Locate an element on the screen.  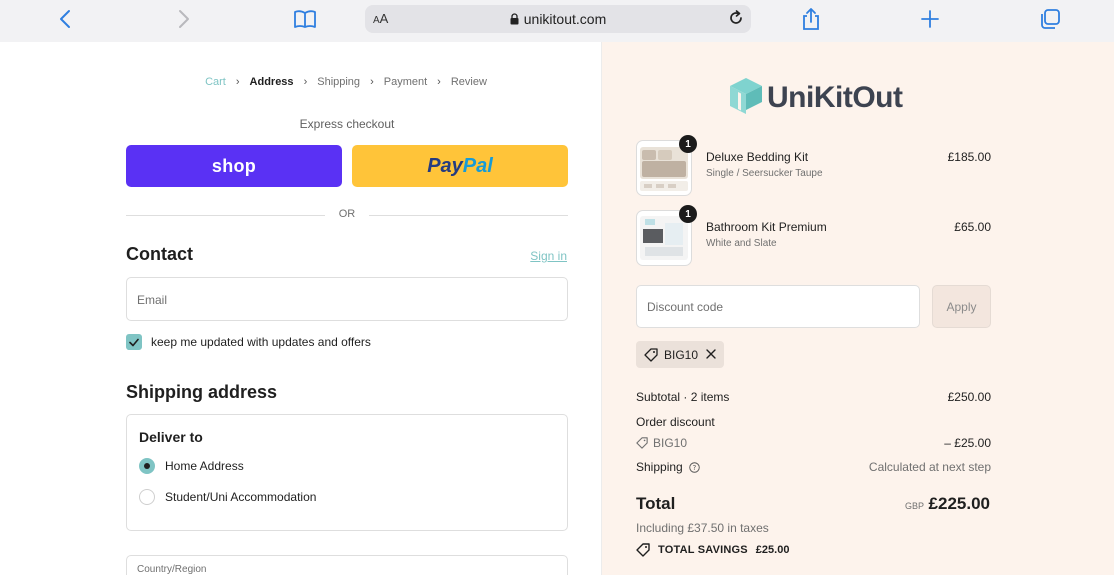
address-bar: AA unikitout.com is located at coordinates (558, 19).